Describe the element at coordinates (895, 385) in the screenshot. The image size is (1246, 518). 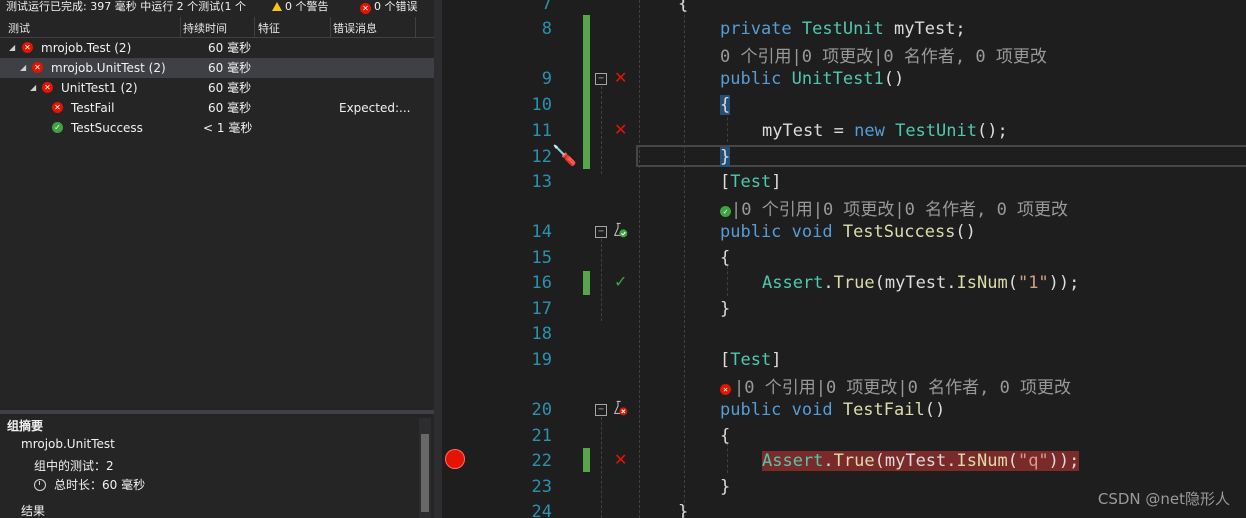
I see `codelens-references: ✕ |0 个引用|0 项更改|0 名作者, 0 项更改` at that location.